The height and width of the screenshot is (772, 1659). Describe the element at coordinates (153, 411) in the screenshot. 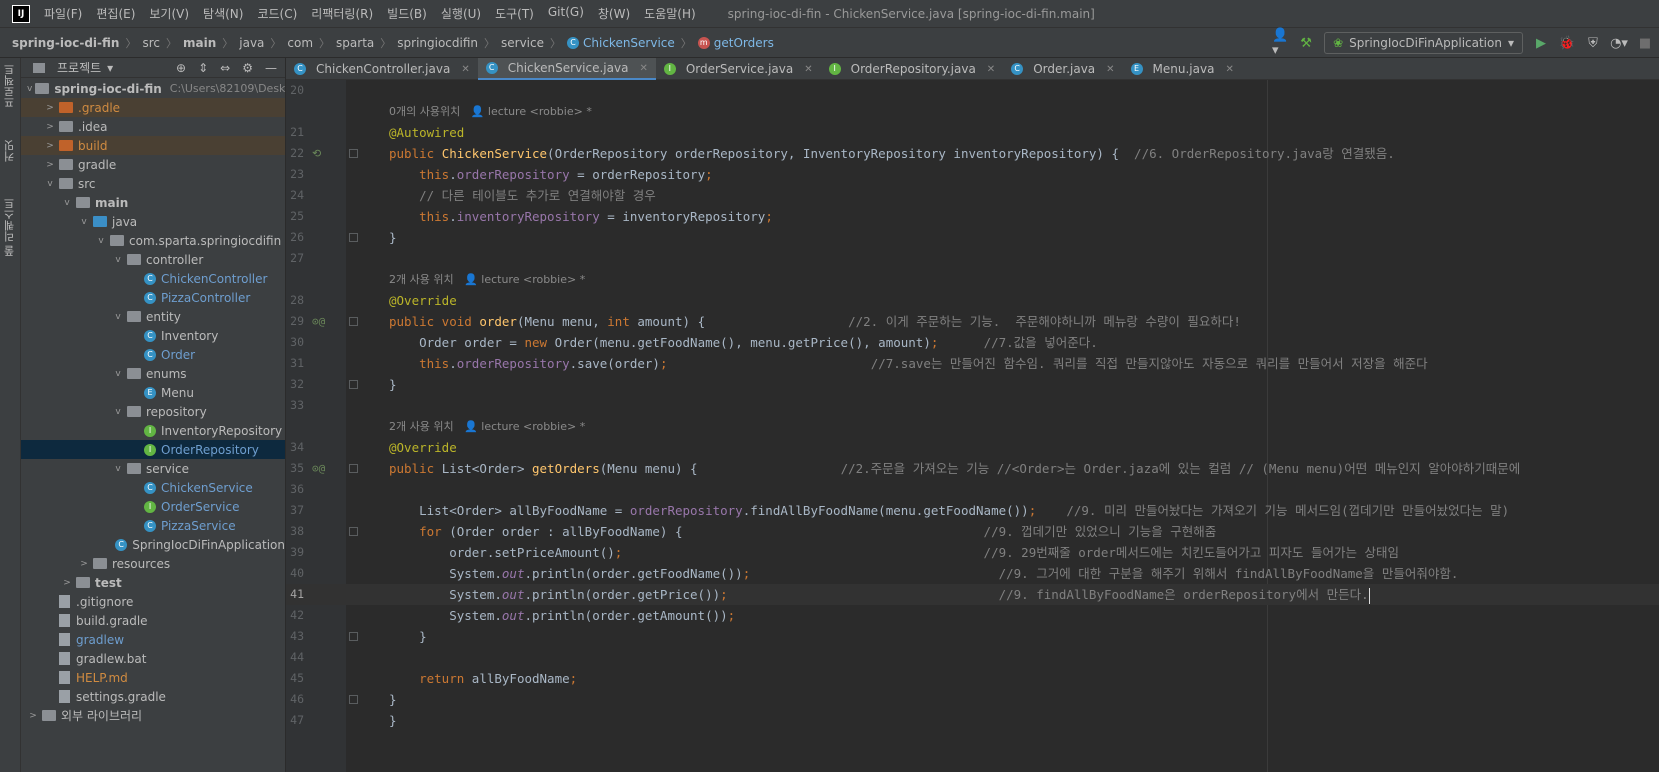

I see `tree-row: v repository` at that location.